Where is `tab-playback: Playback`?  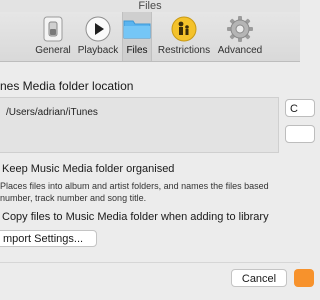
tab-playback: Playback is located at coordinates (98, 36).